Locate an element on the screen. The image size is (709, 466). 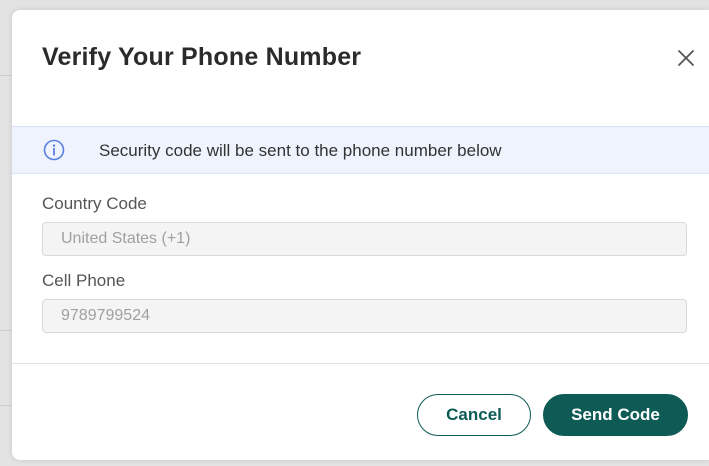
cell-phone-field is located at coordinates (364, 316).